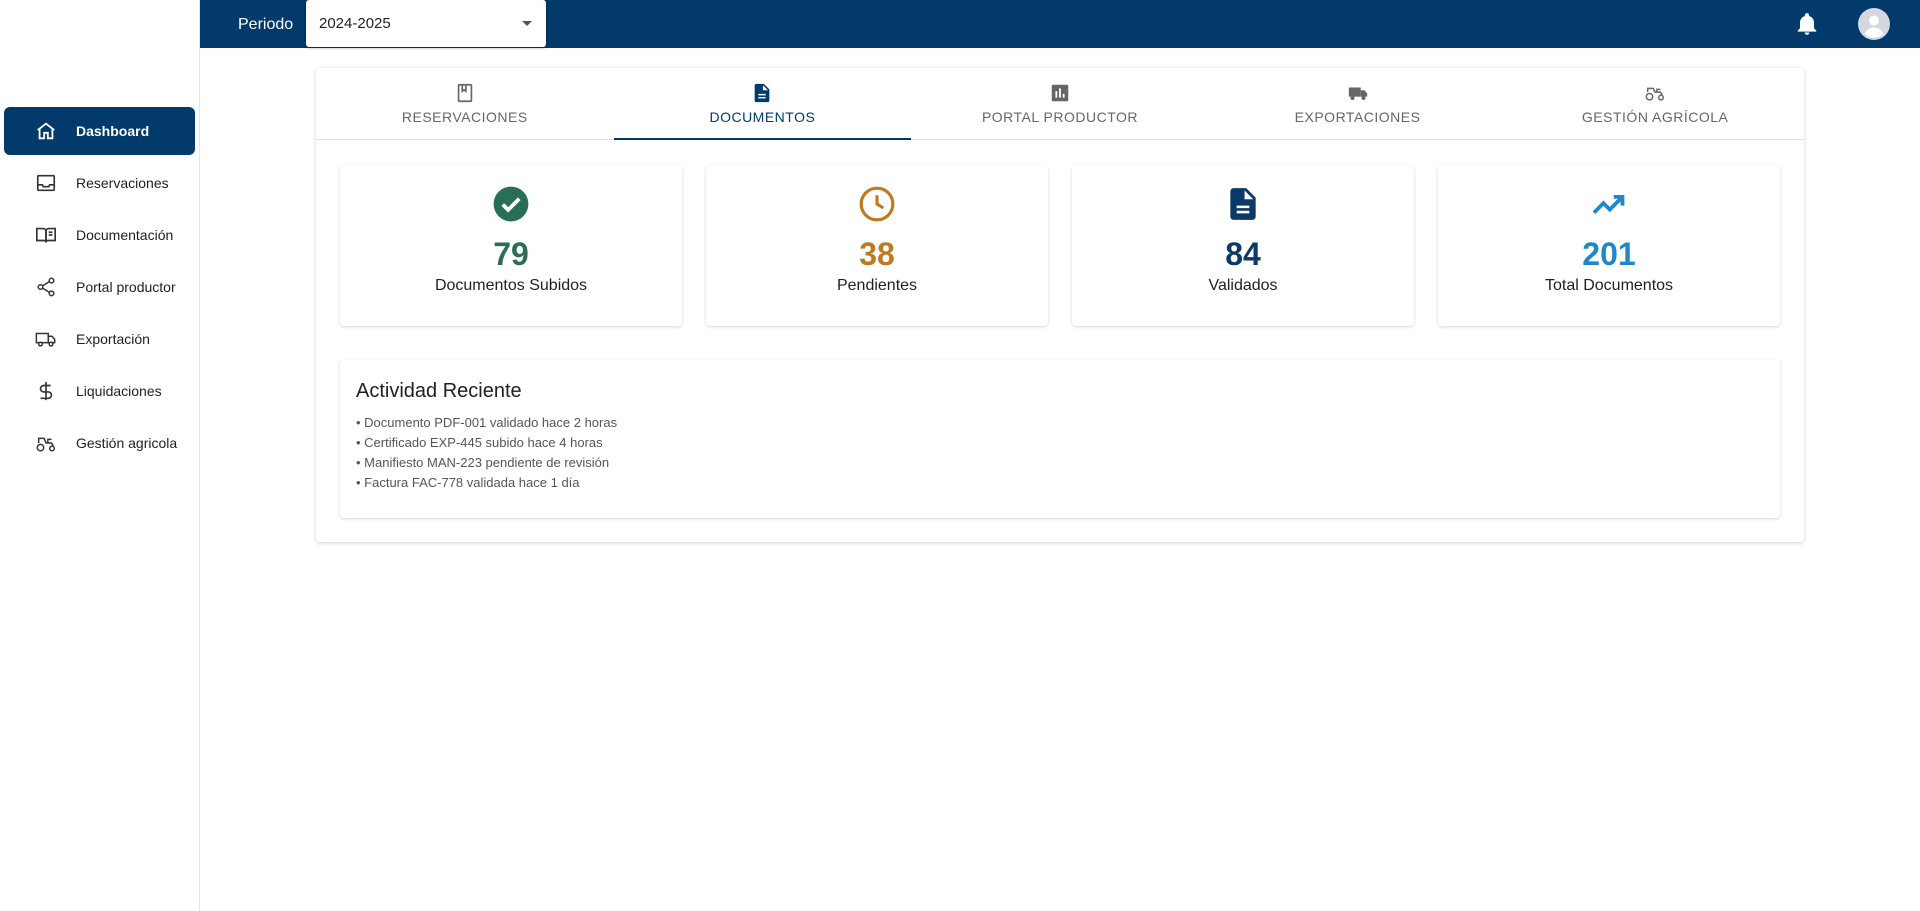  I want to click on sidebar-item-documentacion: Documentación, so click(99, 235).